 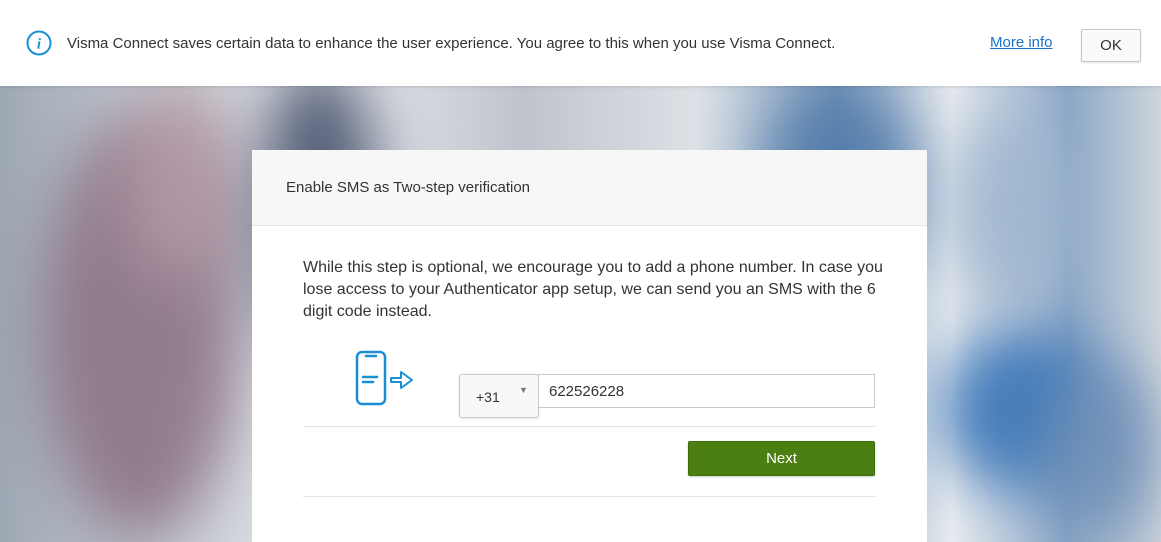 What do you see at coordinates (1021, 42) in the screenshot?
I see `more-info-link: More info` at bounding box center [1021, 42].